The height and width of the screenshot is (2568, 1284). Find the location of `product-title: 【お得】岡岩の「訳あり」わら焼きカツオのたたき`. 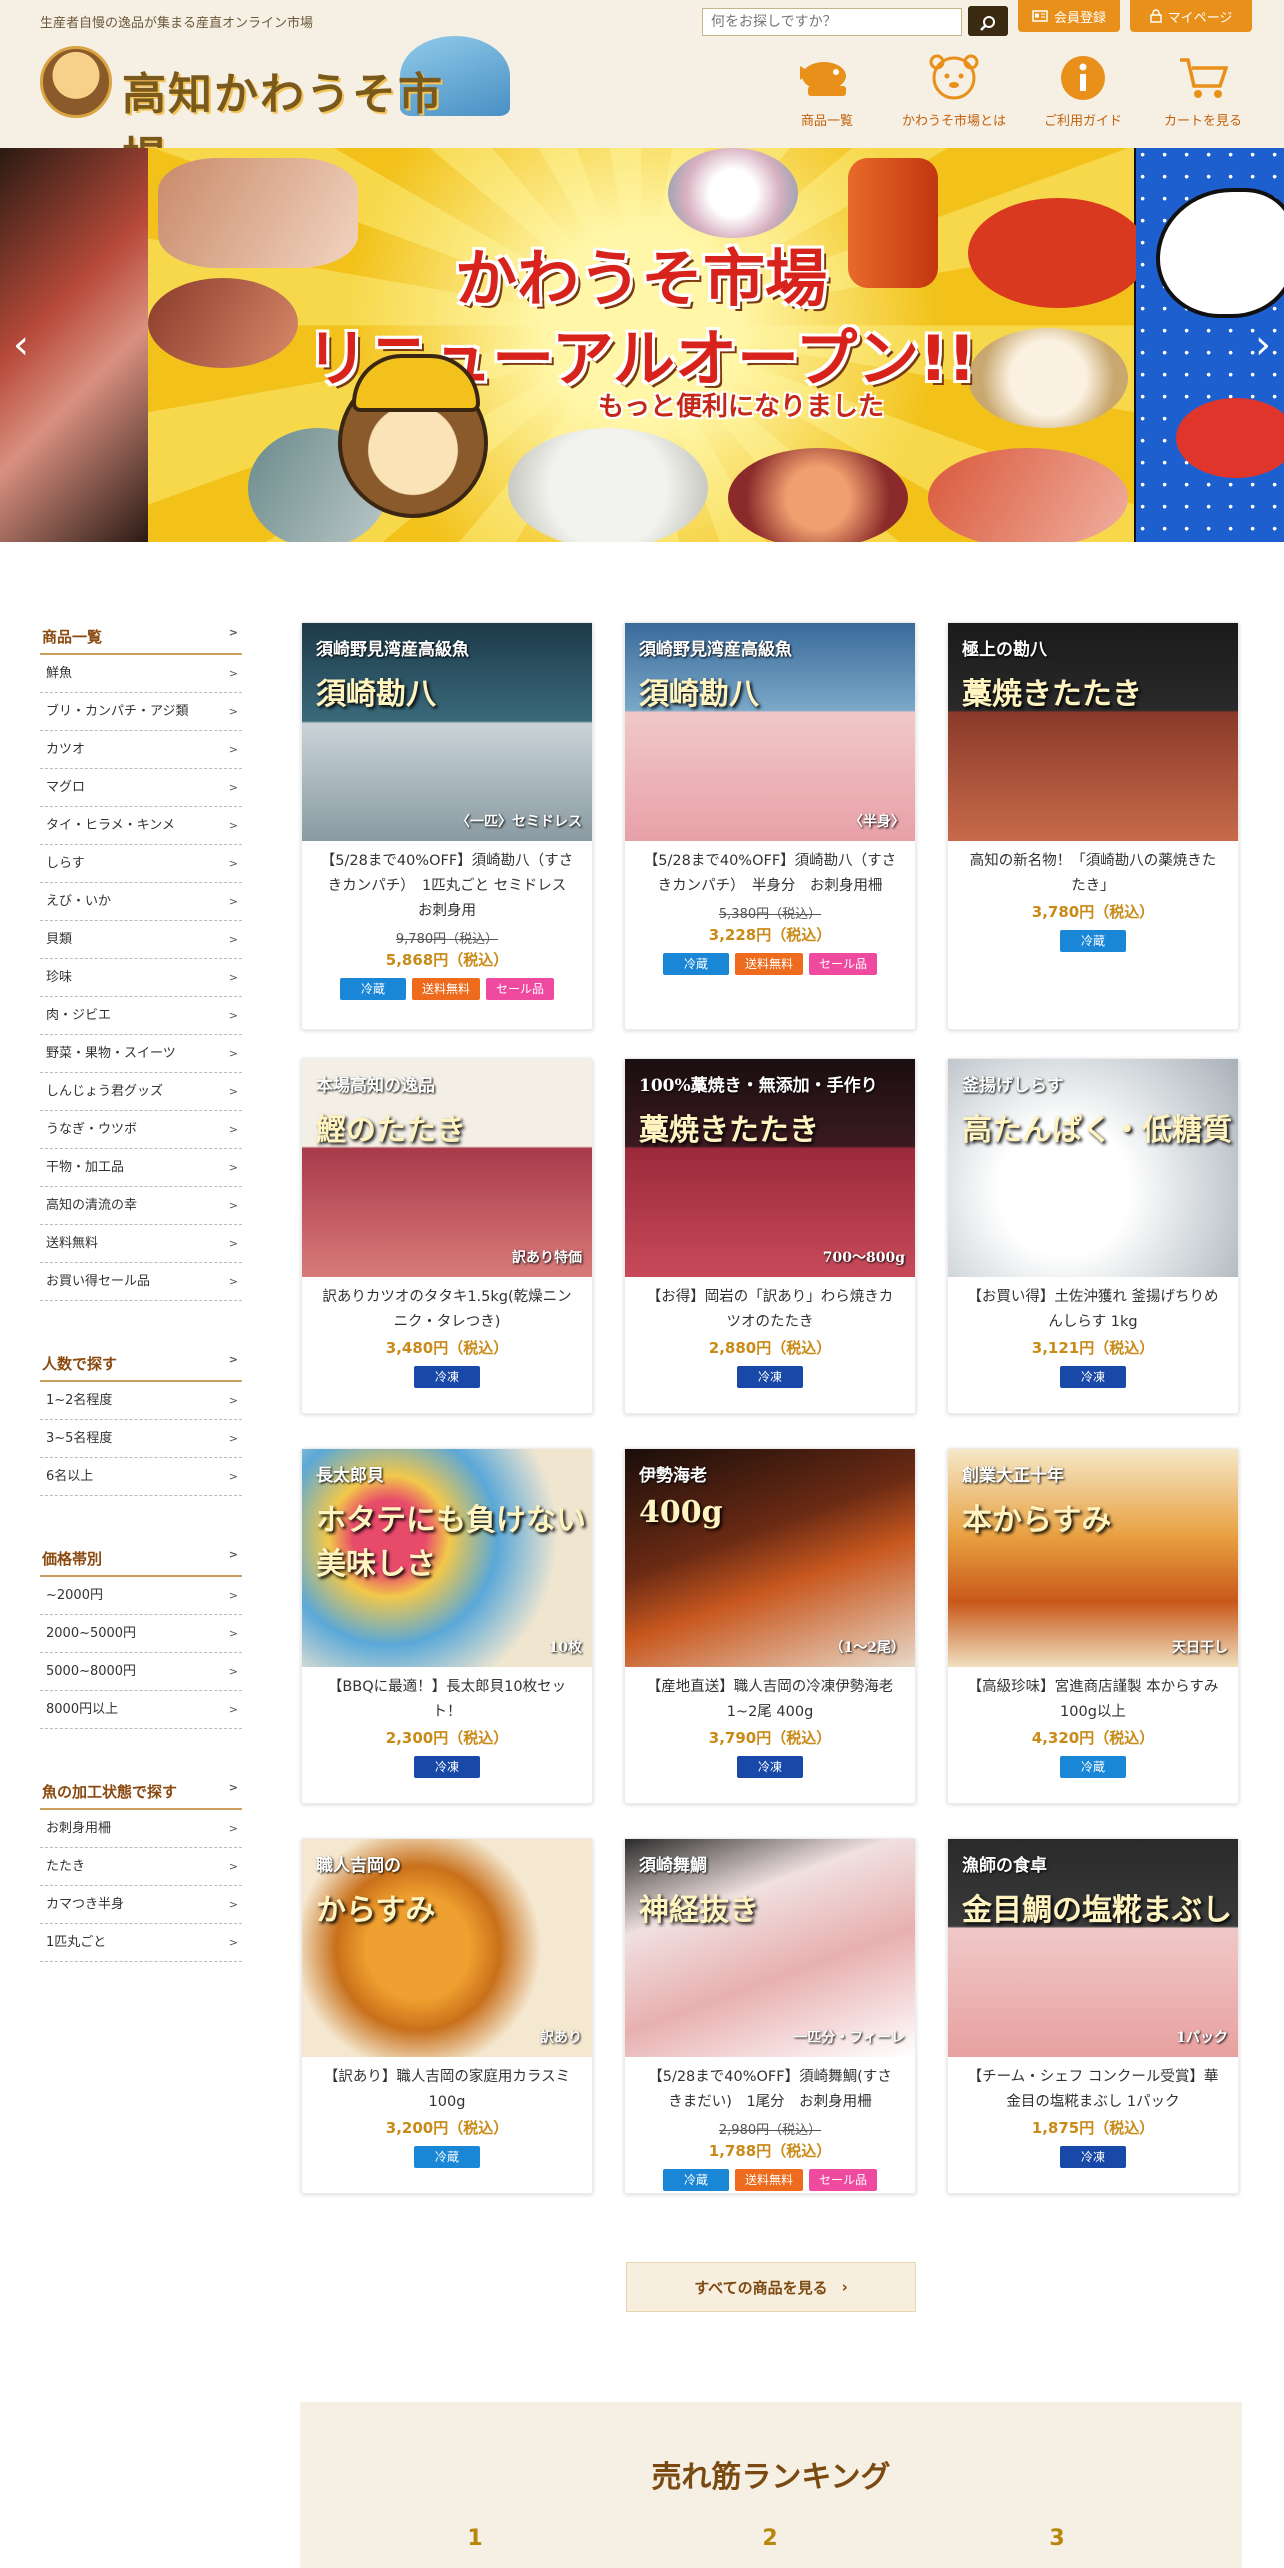

product-title: 【お得】岡岩の「訳あり」わら焼きカツオのたたき is located at coordinates (770, 1306).